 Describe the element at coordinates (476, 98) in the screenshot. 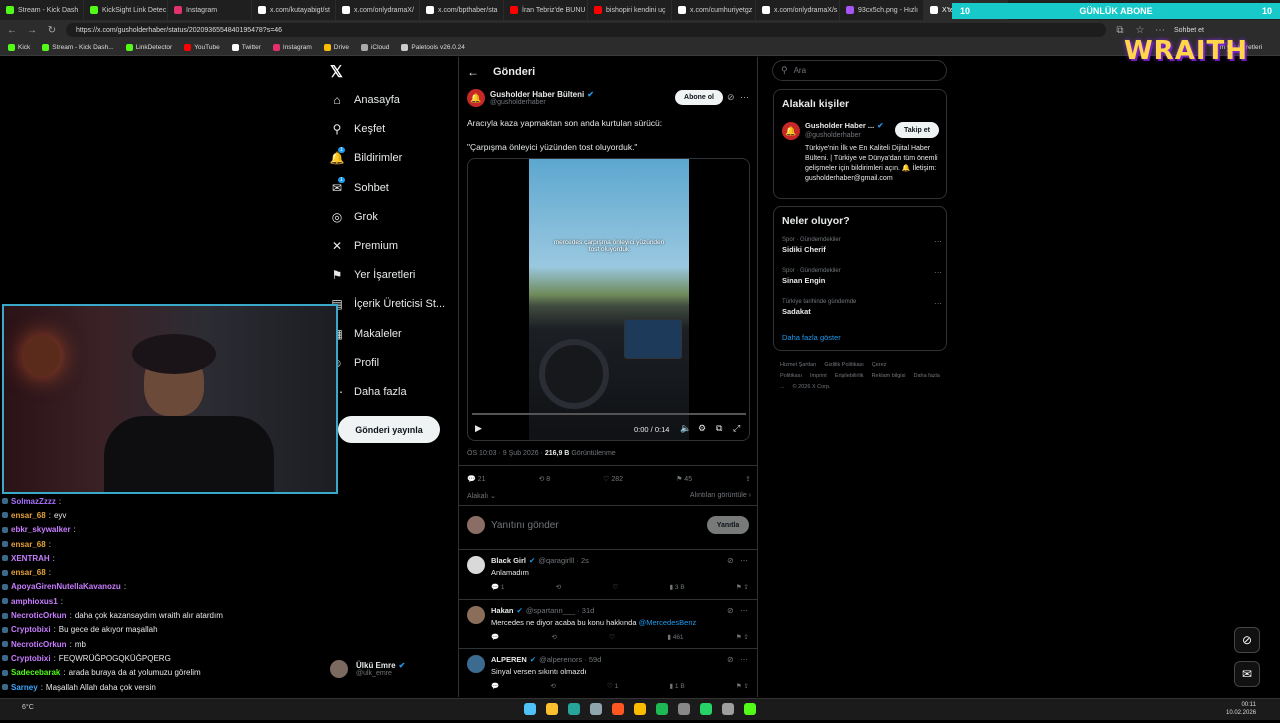

I see `author-avatar: 🔔` at that location.